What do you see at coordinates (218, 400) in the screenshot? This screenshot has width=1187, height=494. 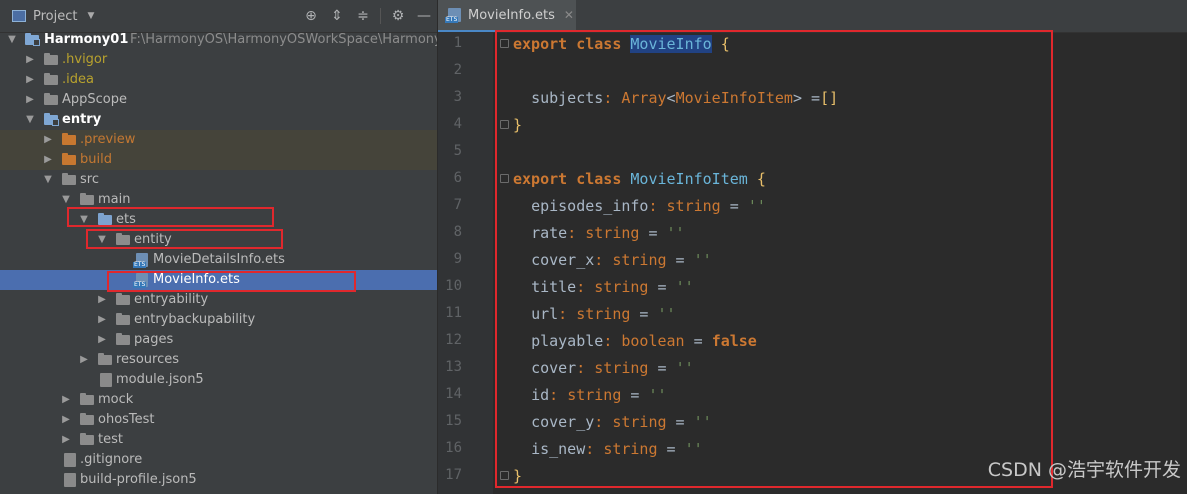 I see `tree-item-mock: ▶ mock` at bounding box center [218, 400].